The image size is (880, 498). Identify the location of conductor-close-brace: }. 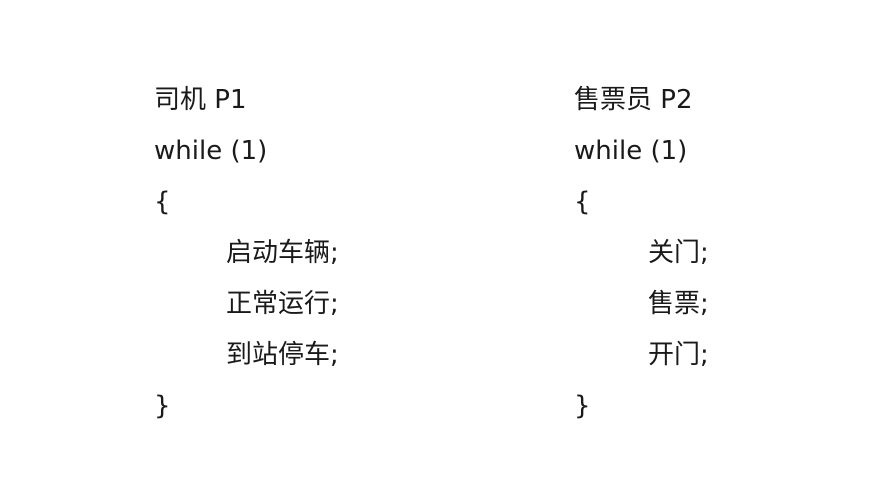
(582, 406).